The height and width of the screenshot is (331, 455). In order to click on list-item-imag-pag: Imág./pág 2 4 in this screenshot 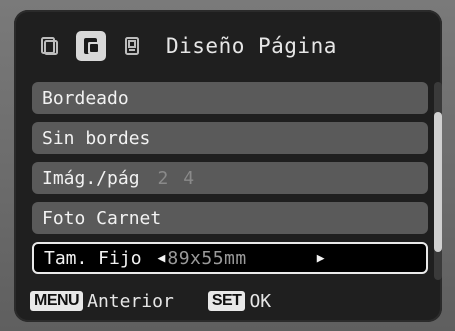, I will do `click(230, 178)`.